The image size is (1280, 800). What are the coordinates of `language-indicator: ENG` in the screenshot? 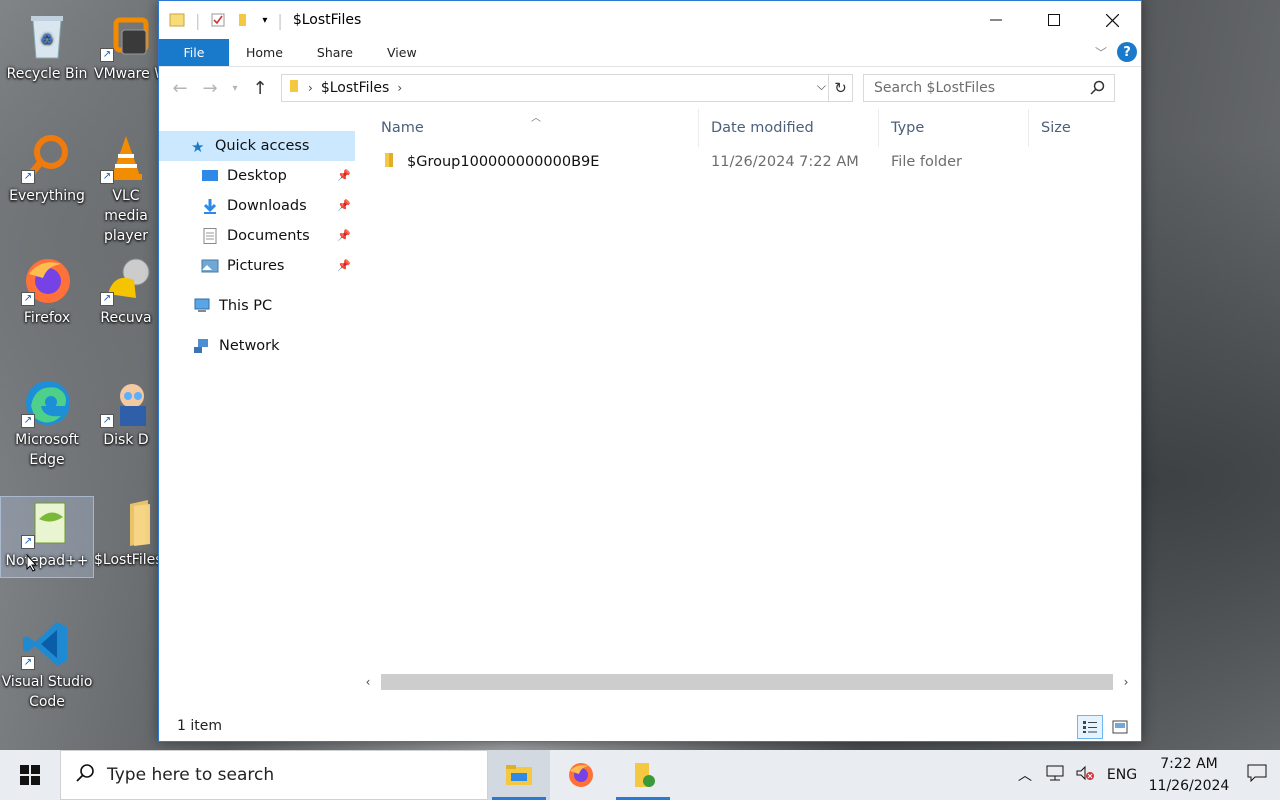 It's located at (1122, 775).